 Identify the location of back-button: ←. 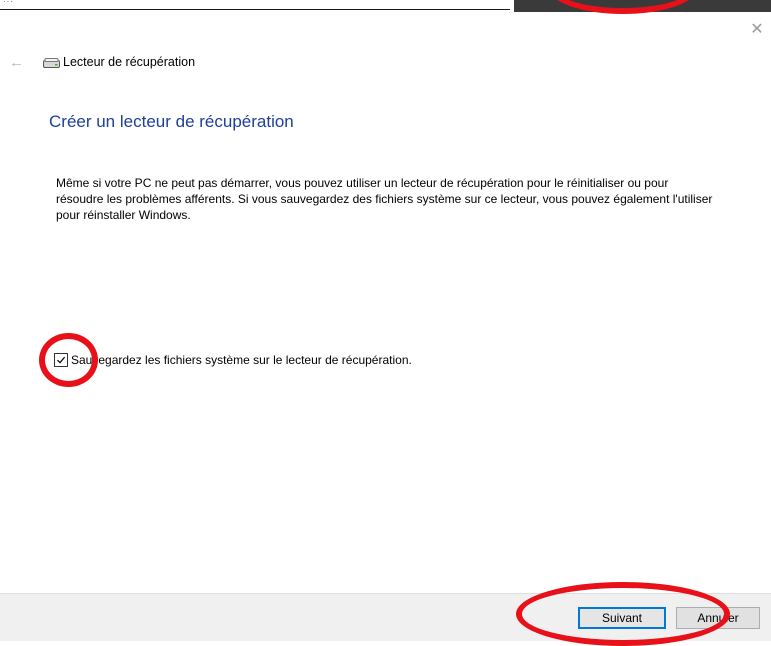
(16, 62).